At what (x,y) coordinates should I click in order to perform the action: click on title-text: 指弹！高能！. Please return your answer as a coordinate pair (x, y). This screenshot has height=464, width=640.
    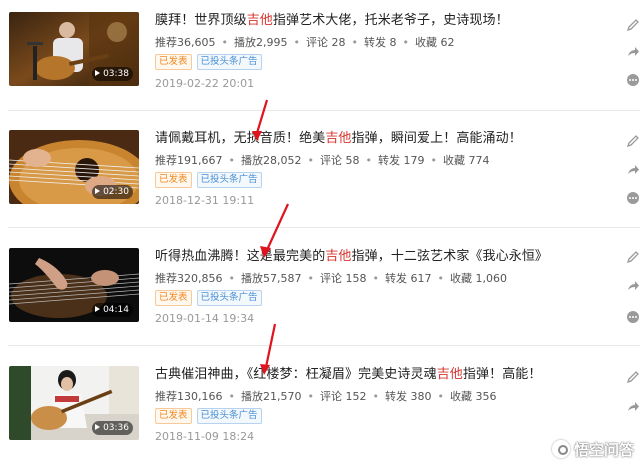
    Looking at the image, I should click on (502, 374).